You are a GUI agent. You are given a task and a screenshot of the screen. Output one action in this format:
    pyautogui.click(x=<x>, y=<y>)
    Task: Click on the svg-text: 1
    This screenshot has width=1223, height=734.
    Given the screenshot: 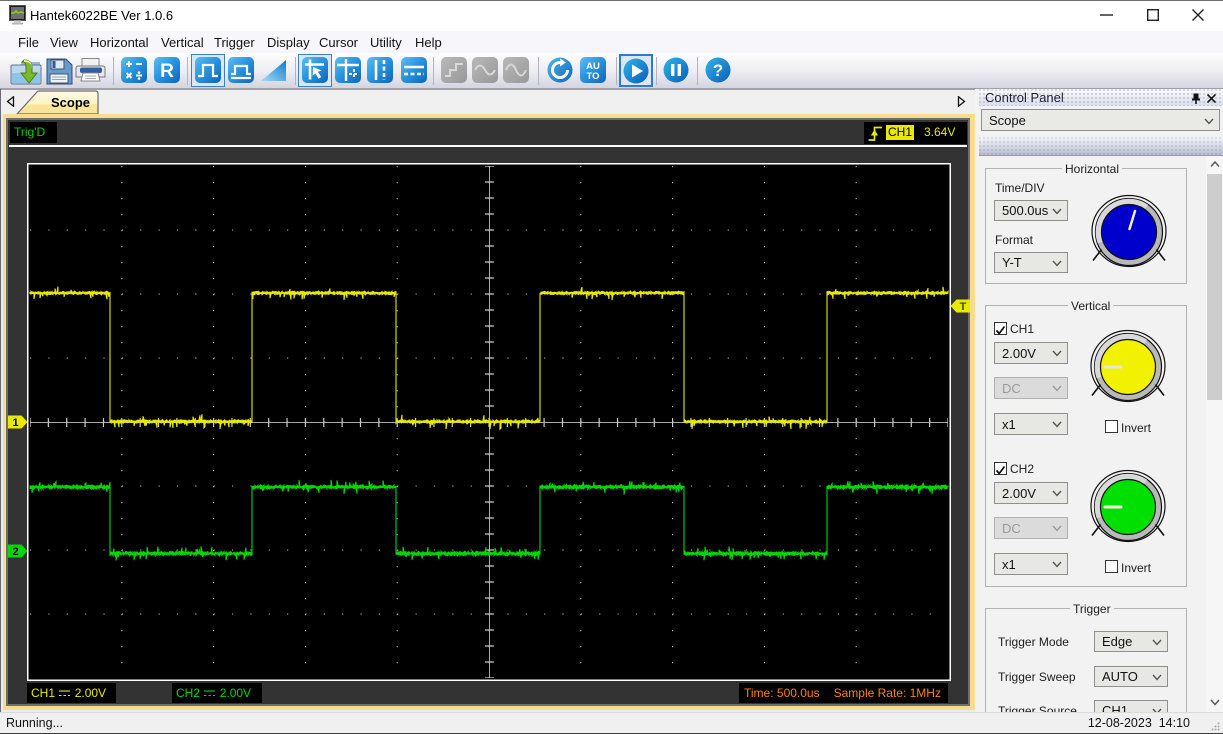 What is the action you would take?
    pyautogui.click(x=15, y=423)
    